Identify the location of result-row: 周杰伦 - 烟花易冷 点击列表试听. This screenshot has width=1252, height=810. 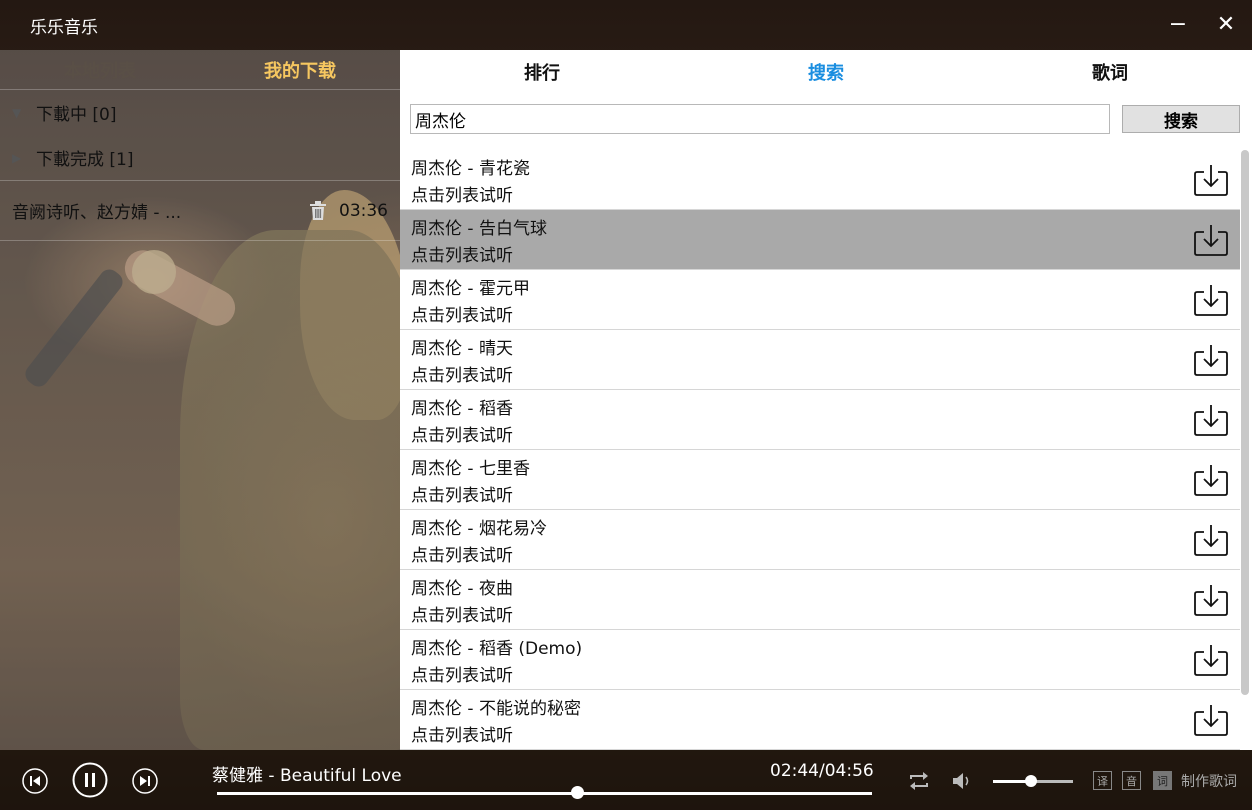
(820, 540).